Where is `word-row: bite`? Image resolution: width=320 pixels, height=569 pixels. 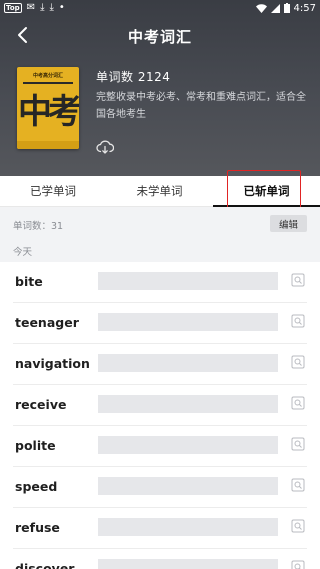 word-row: bite is located at coordinates (160, 282).